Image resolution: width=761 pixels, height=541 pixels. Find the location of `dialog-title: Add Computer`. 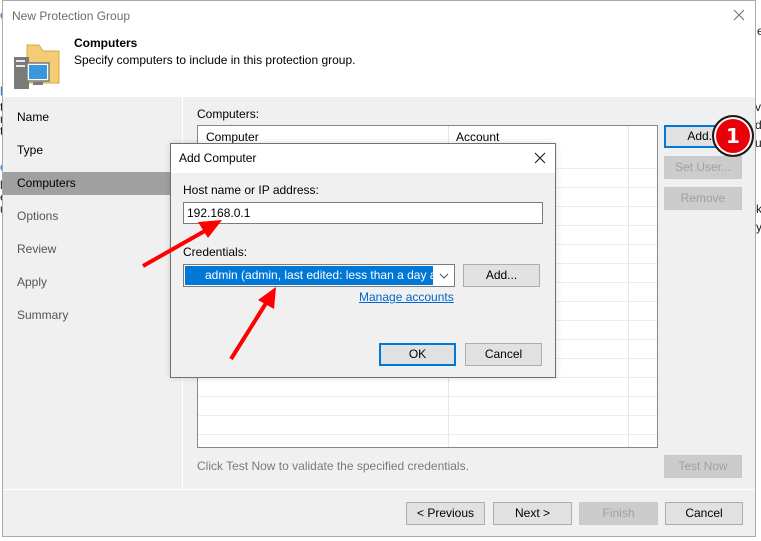

dialog-title: Add Computer is located at coordinates (218, 158).